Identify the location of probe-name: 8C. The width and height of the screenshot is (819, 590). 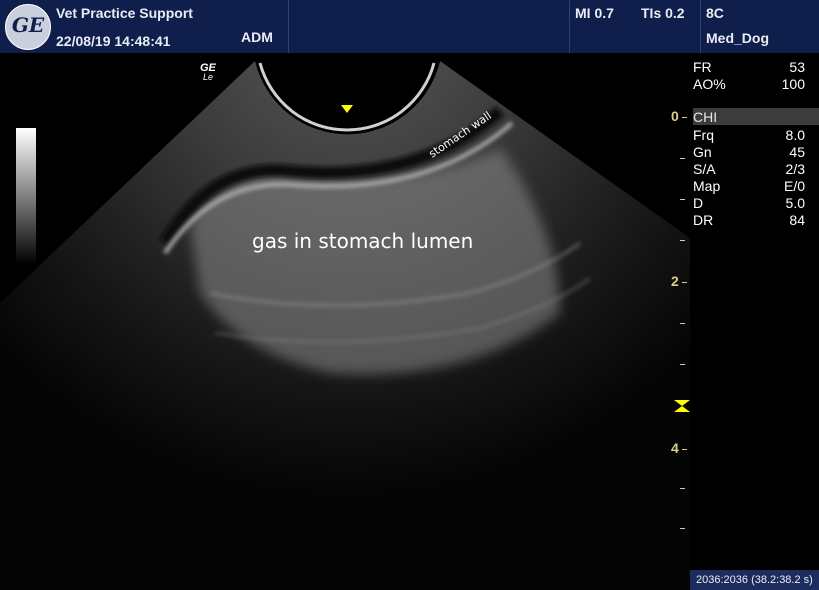
(715, 13).